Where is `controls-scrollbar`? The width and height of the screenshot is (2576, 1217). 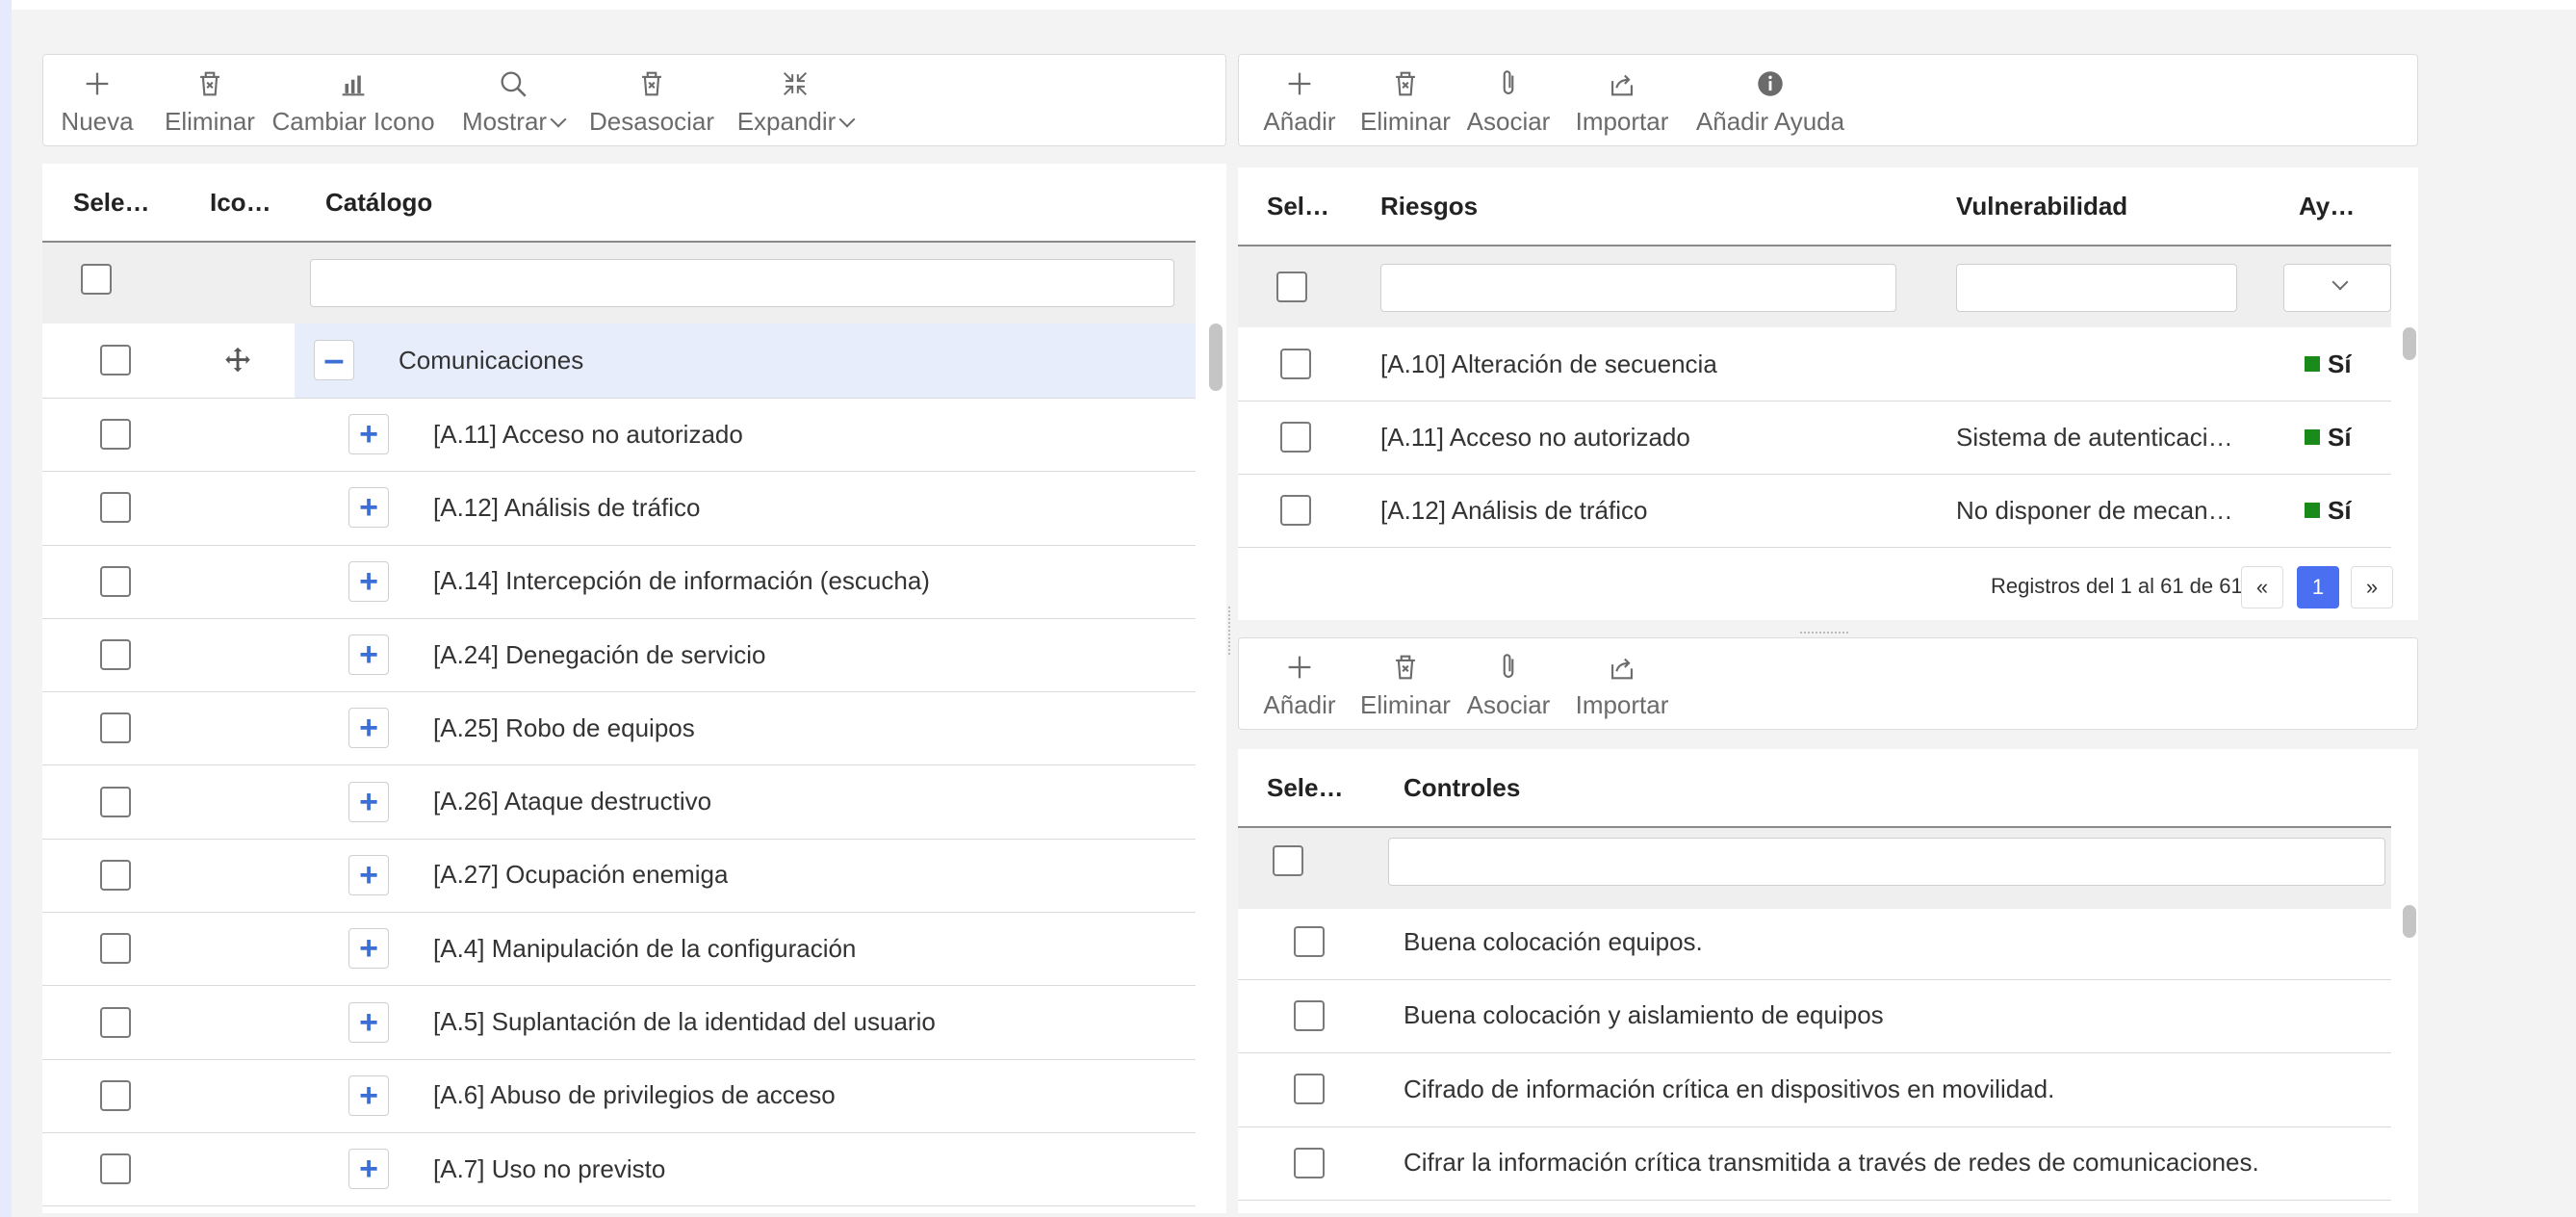 controls-scrollbar is located at coordinates (2410, 921).